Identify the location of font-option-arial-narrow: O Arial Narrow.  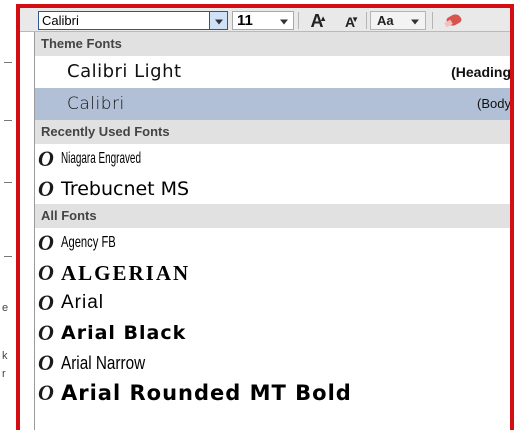
(272, 363).